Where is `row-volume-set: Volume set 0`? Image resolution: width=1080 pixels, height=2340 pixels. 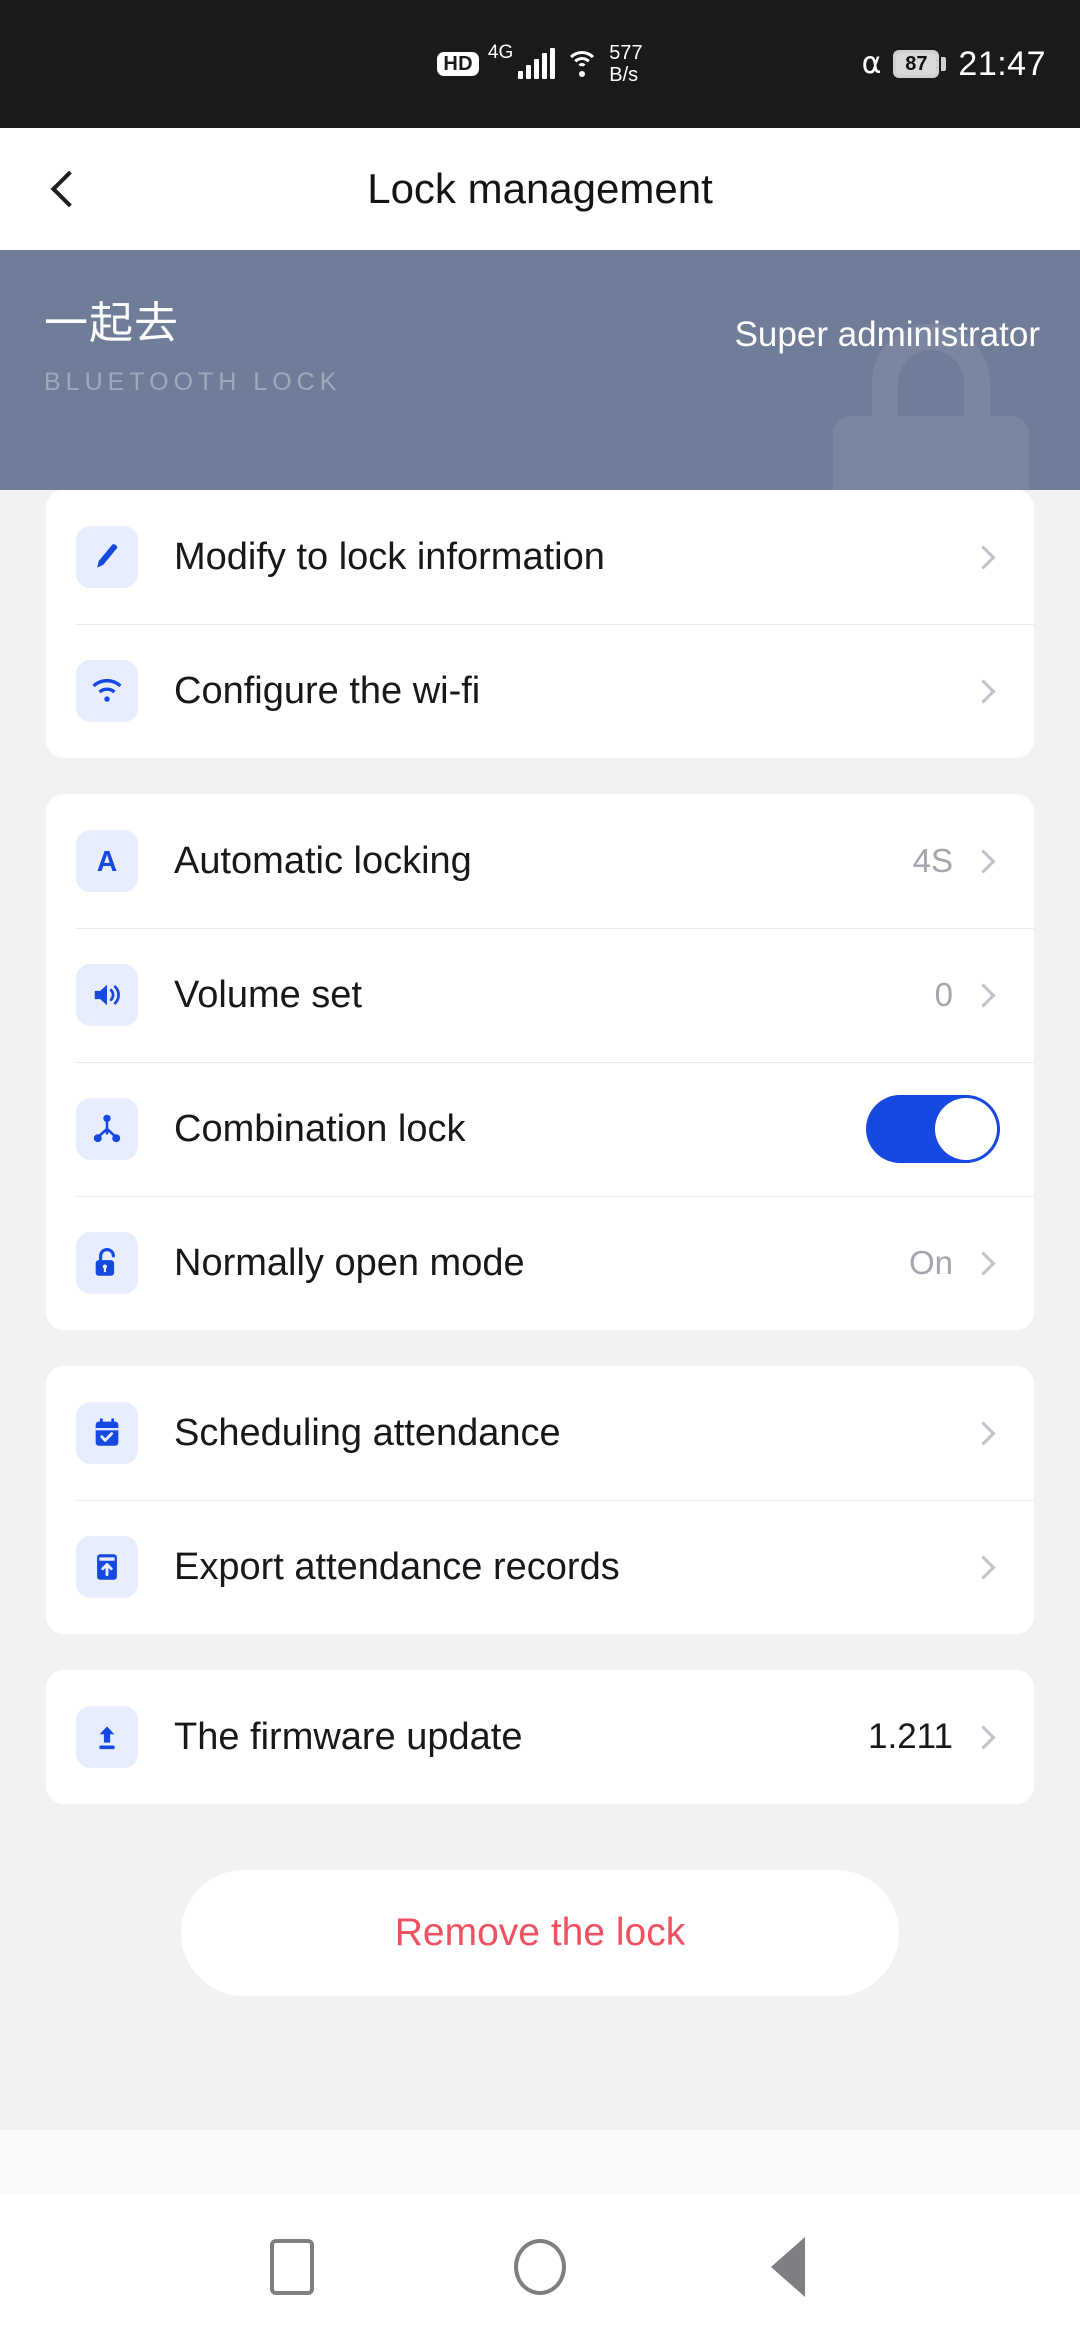 row-volume-set: Volume set 0 is located at coordinates (540, 995).